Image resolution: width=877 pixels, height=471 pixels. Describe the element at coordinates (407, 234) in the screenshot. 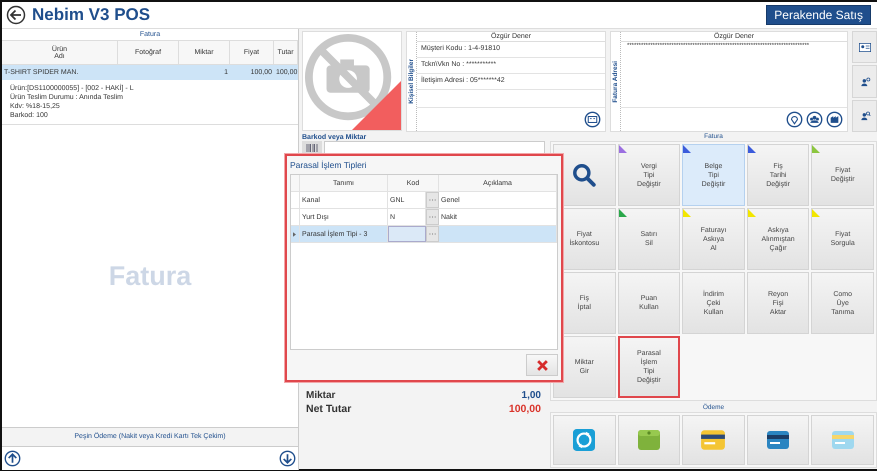

I see `code-field` at that location.